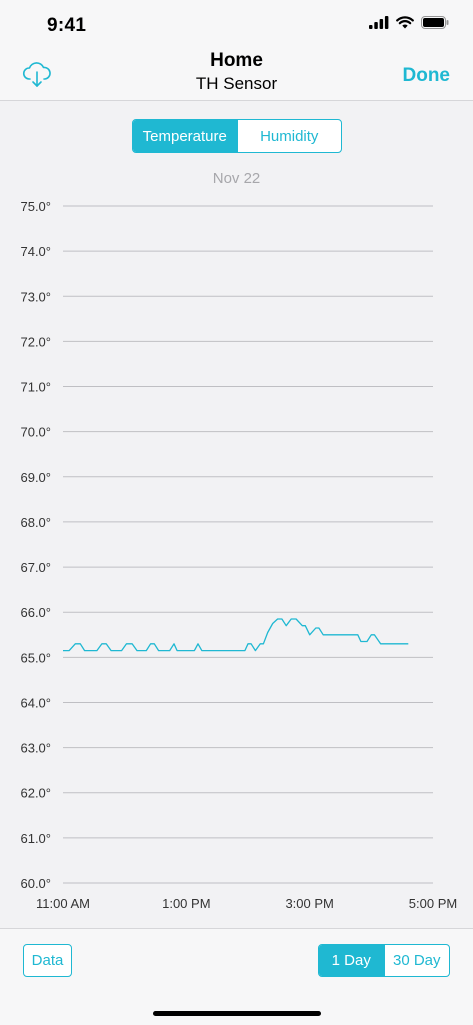 Image resolution: width=473 pixels, height=1025 pixels. What do you see at coordinates (185, 136) in the screenshot?
I see `tab-temperature: Temperature` at bounding box center [185, 136].